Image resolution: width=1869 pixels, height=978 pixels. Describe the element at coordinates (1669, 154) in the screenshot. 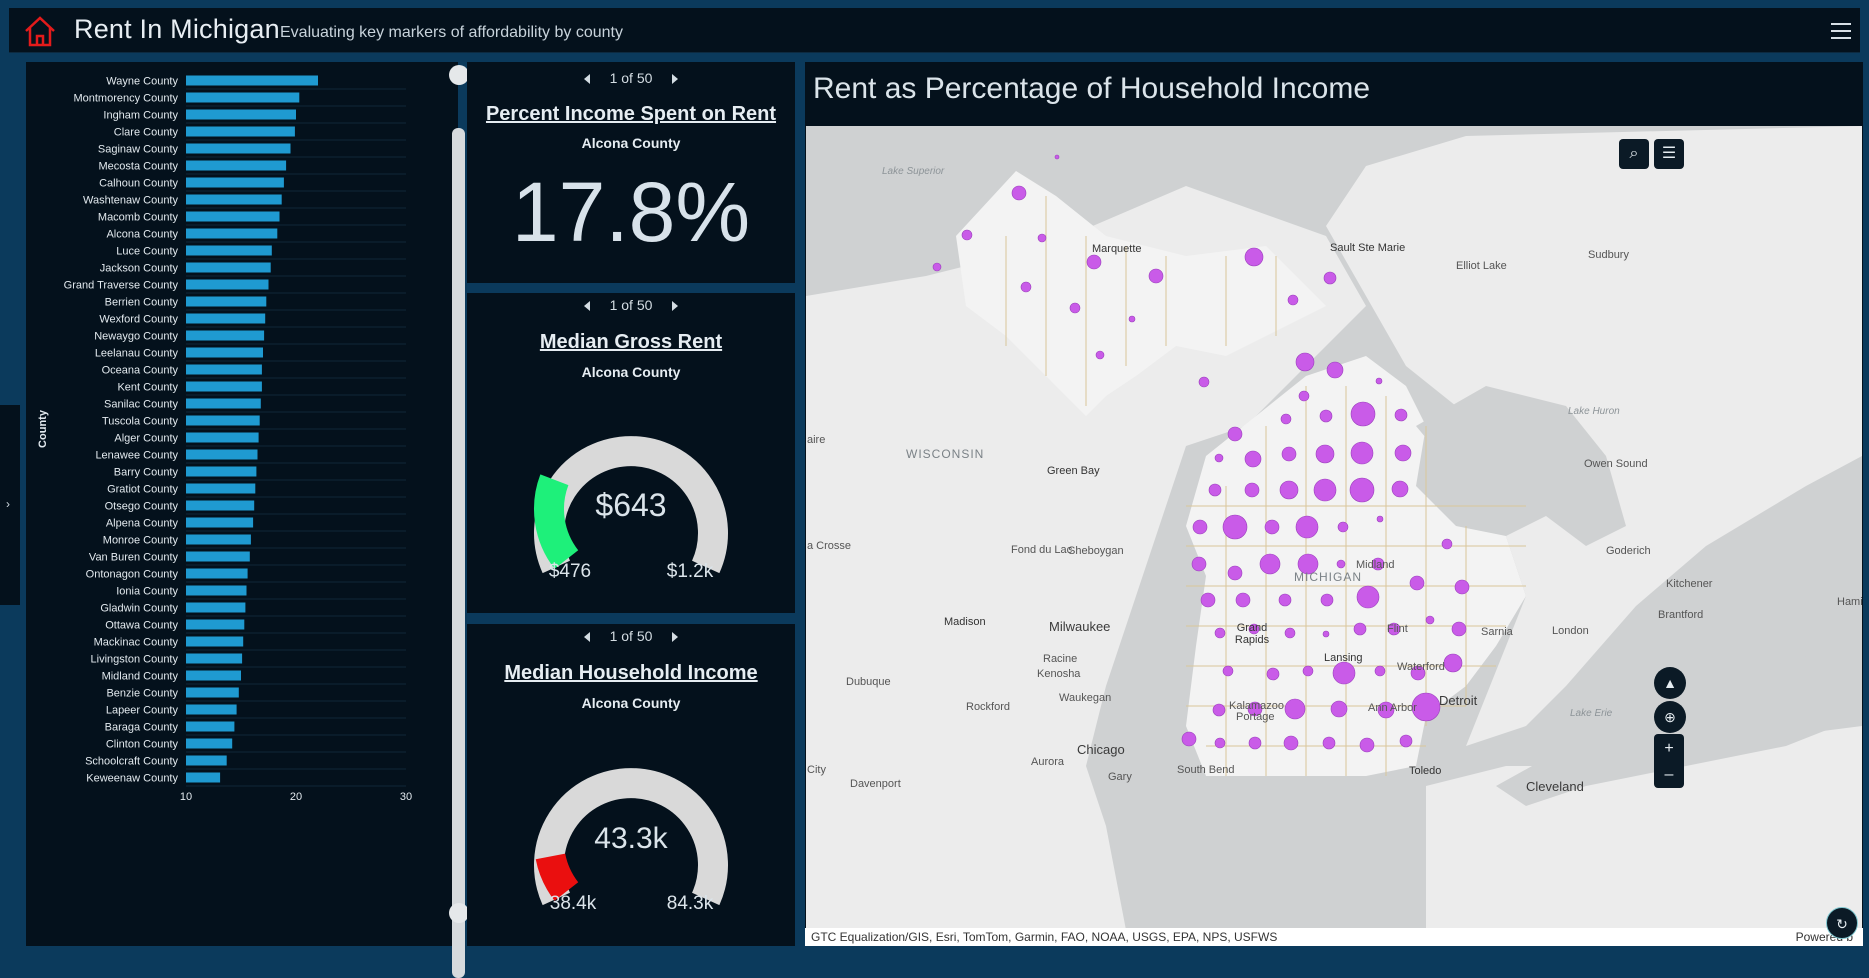

I see `legend-list-icon: ☰` at that location.